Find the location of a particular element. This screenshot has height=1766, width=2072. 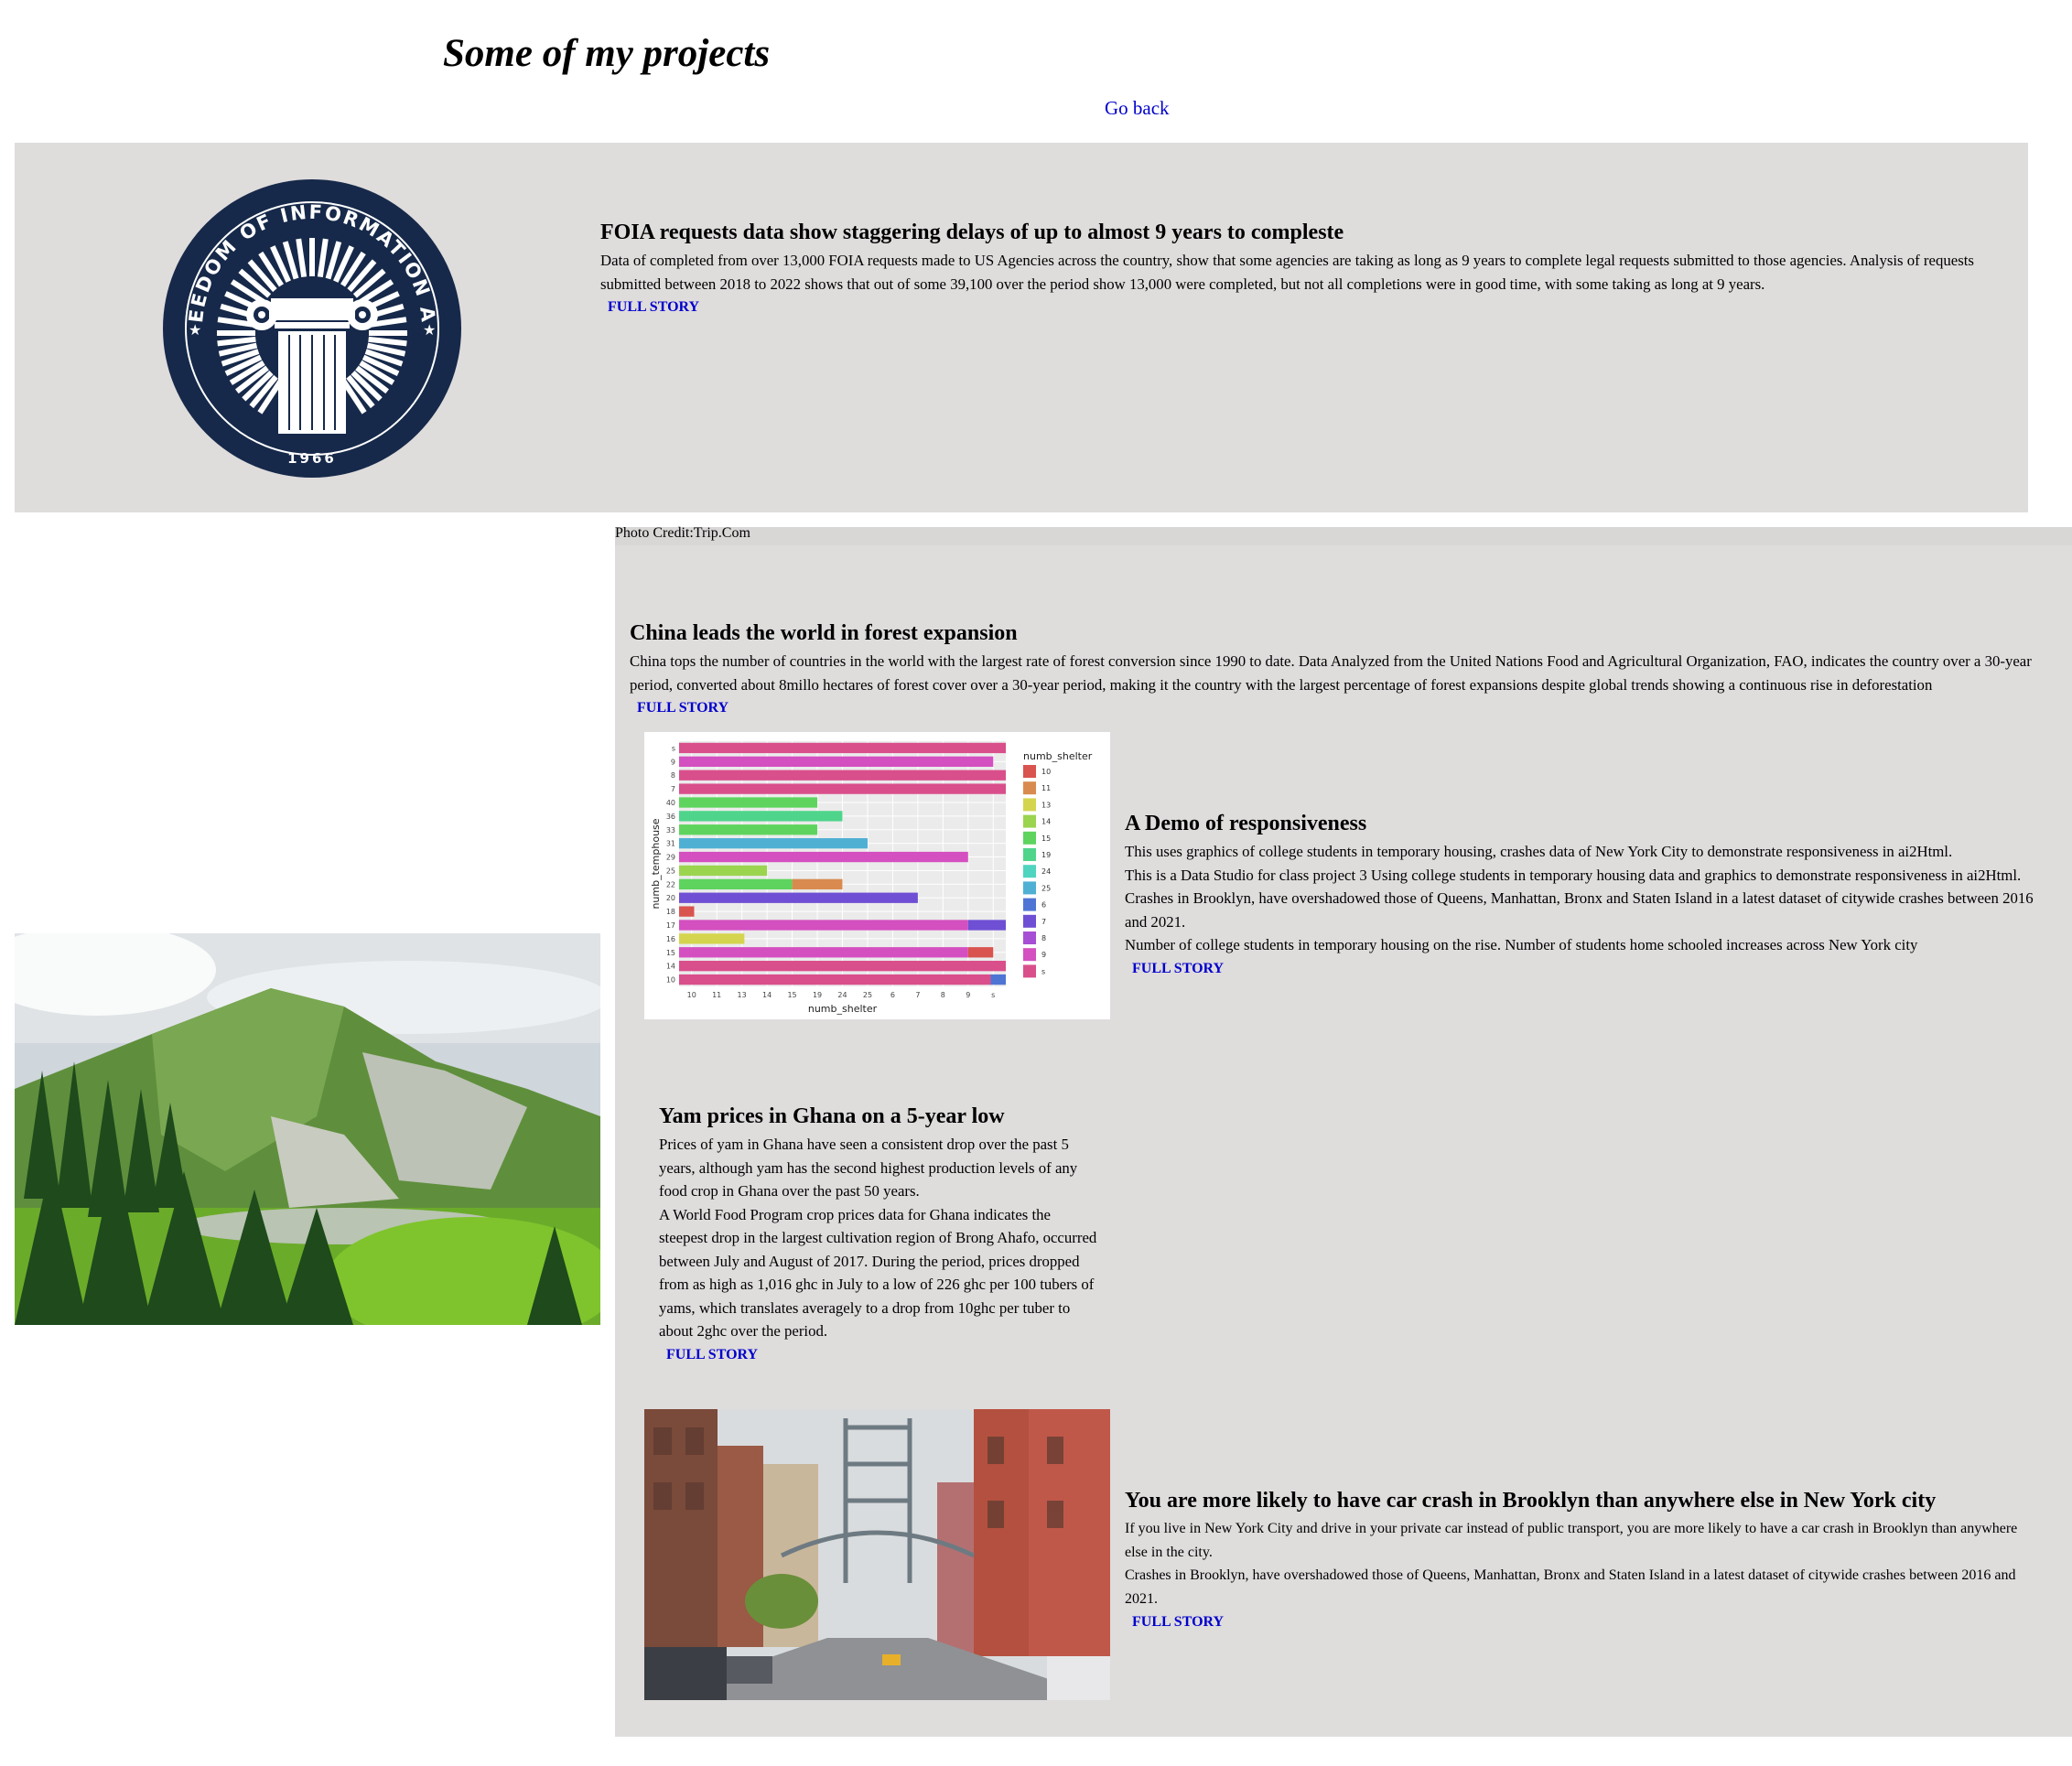

demo-full-story-link: FULL STORY is located at coordinates (1178, 969).